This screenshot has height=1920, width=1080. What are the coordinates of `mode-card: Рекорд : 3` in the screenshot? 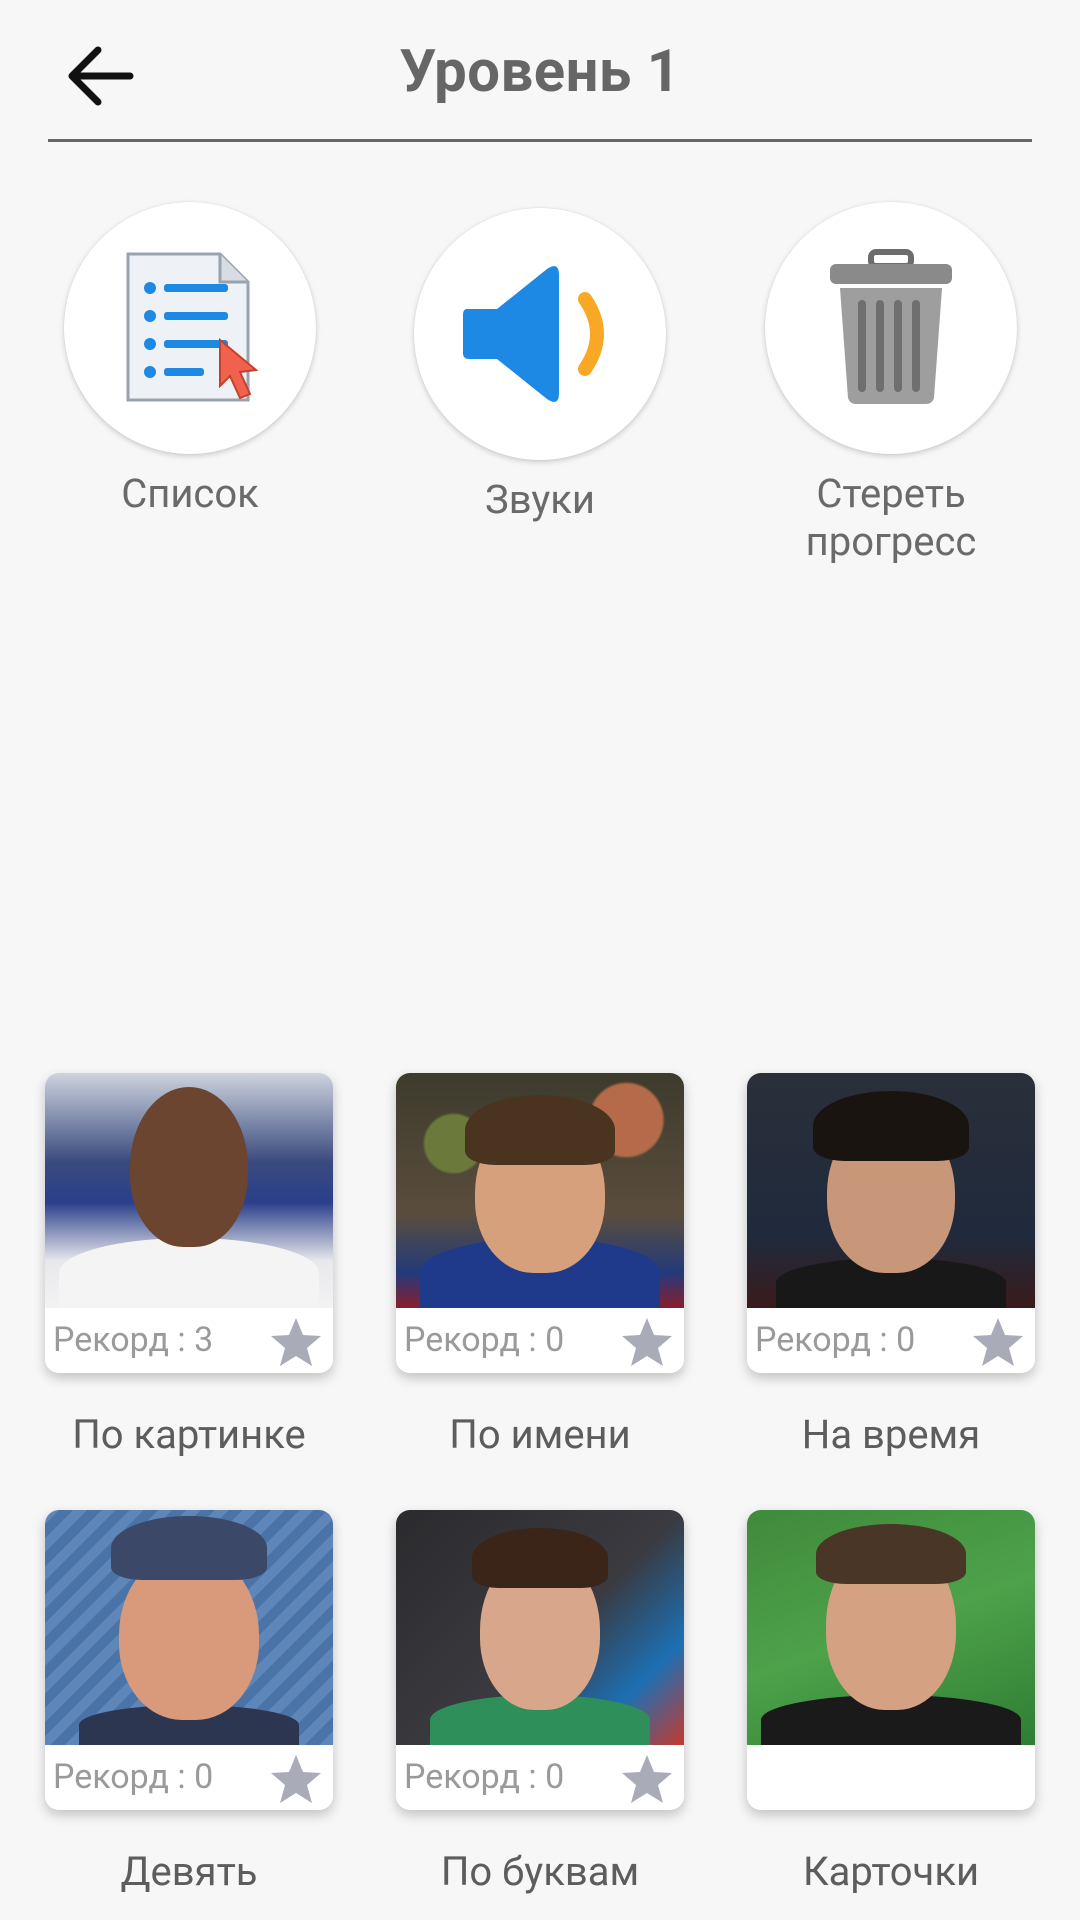 It's located at (189, 1223).